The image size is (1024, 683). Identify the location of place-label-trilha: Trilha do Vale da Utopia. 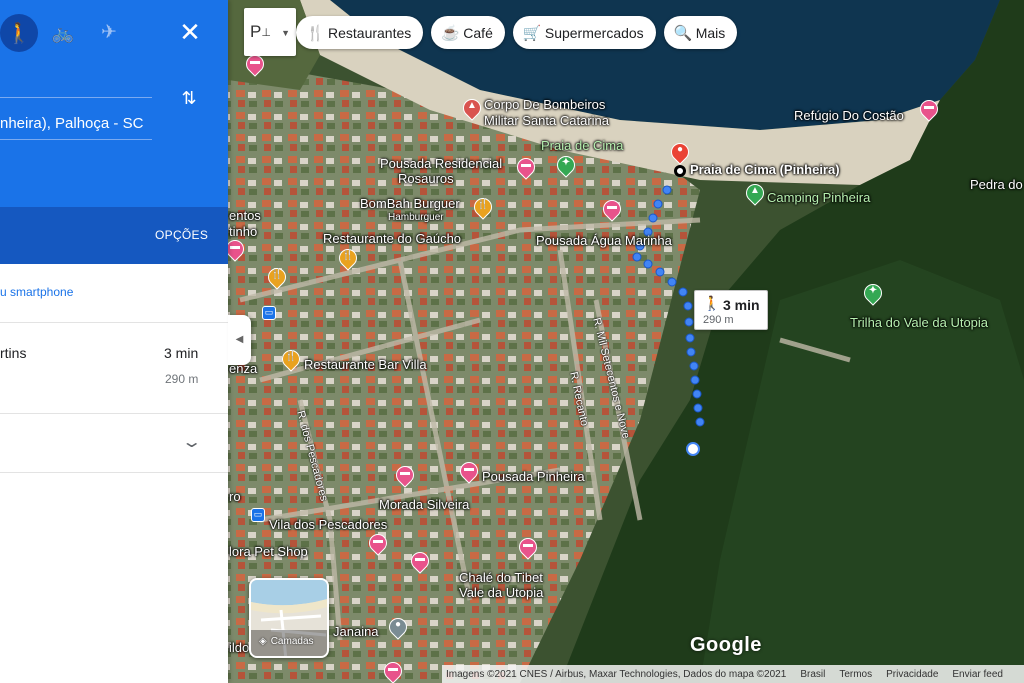
(919, 322).